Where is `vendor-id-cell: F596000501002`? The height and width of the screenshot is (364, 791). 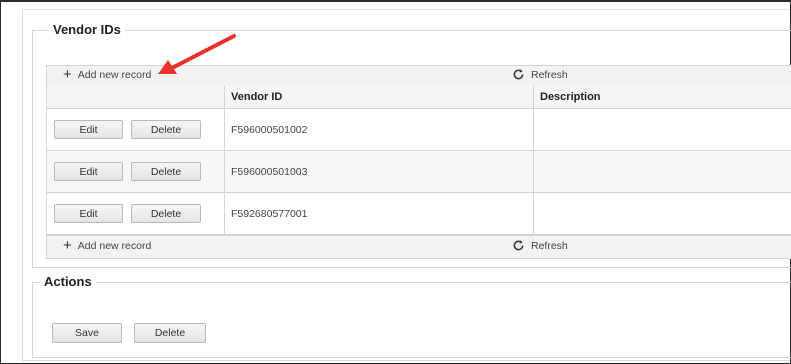
vendor-id-cell: F596000501002 is located at coordinates (269, 130).